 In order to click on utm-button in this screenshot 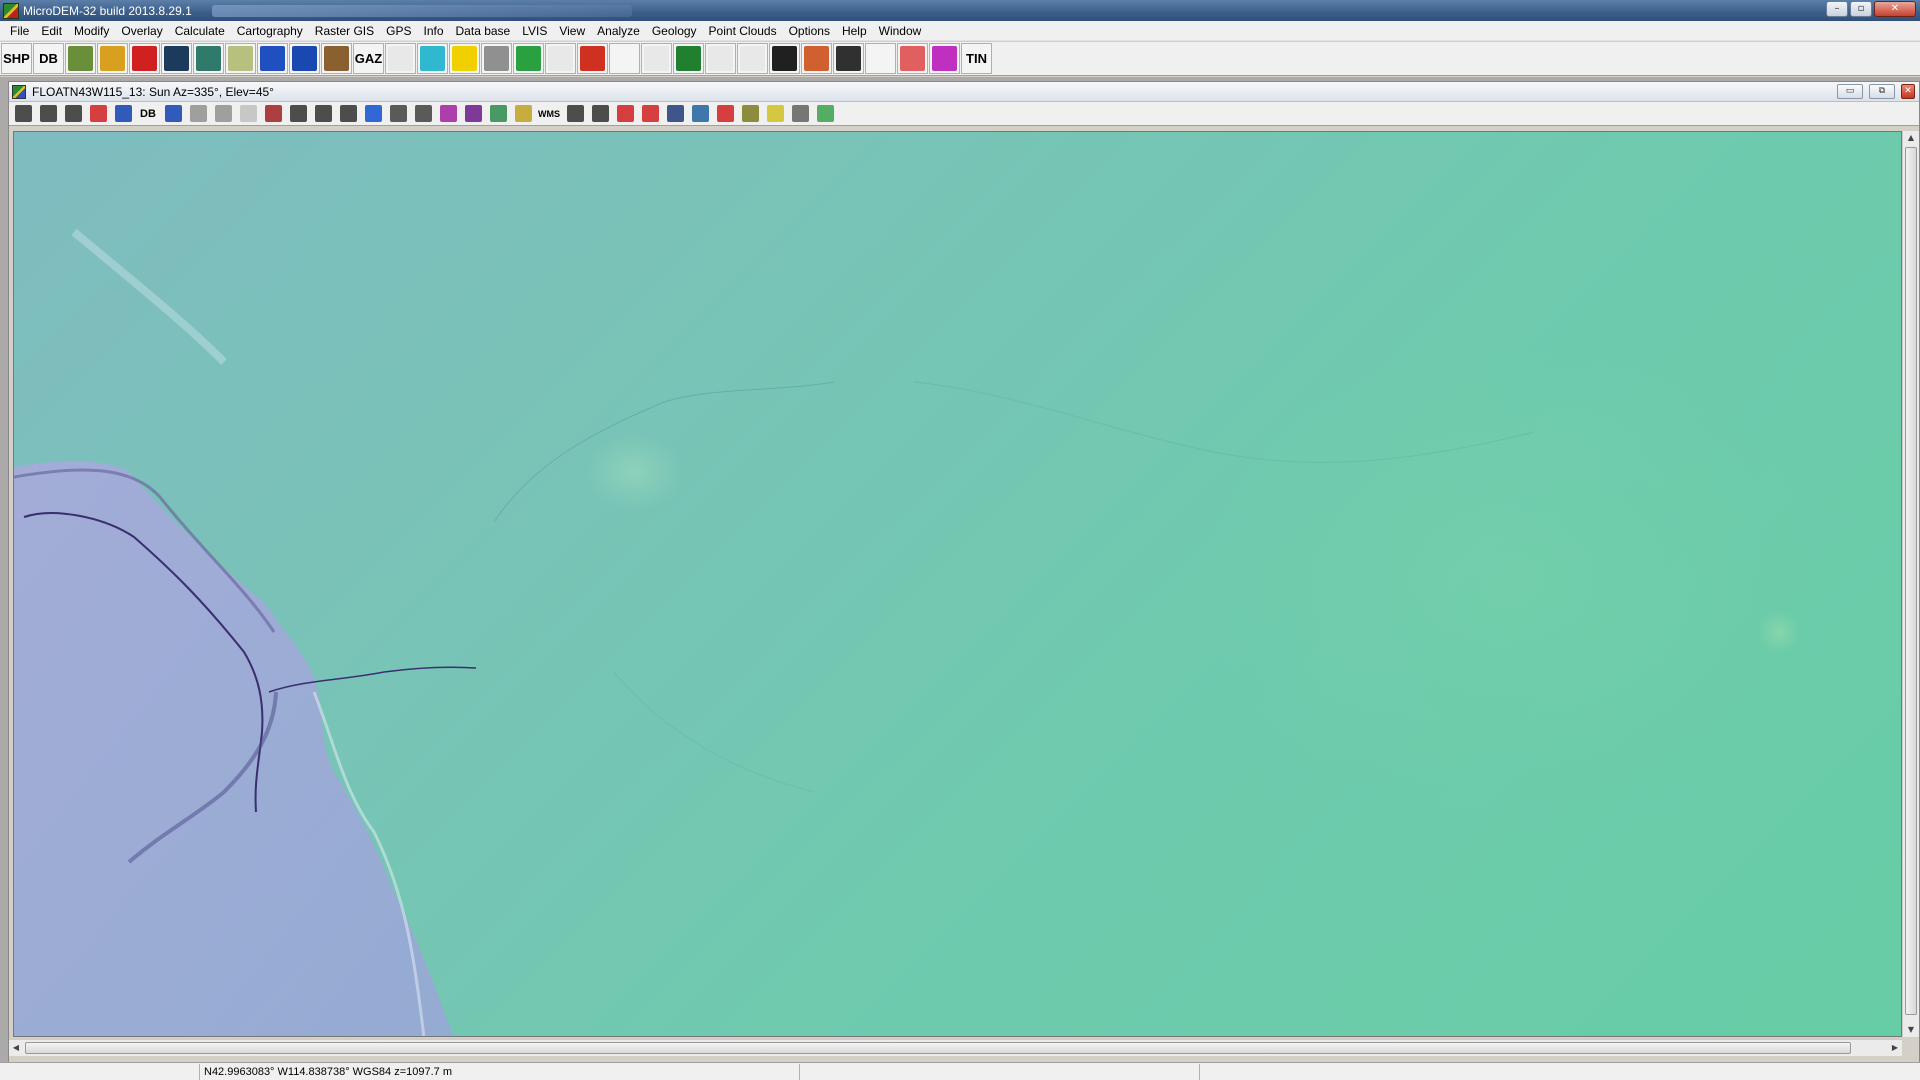, I will do `click(432, 58)`.